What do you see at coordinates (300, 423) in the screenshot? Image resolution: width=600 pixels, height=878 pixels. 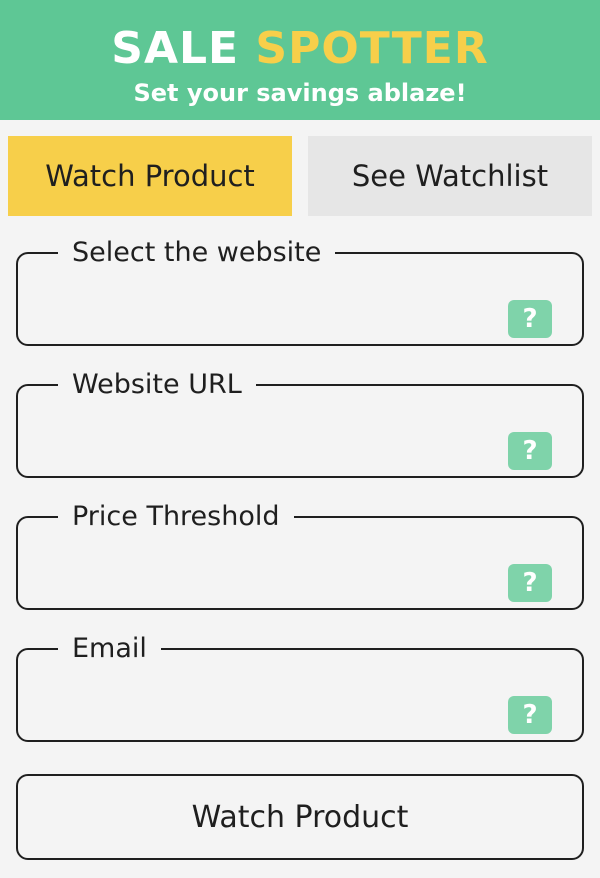 I see `website-url-field: Website URL ?` at bounding box center [300, 423].